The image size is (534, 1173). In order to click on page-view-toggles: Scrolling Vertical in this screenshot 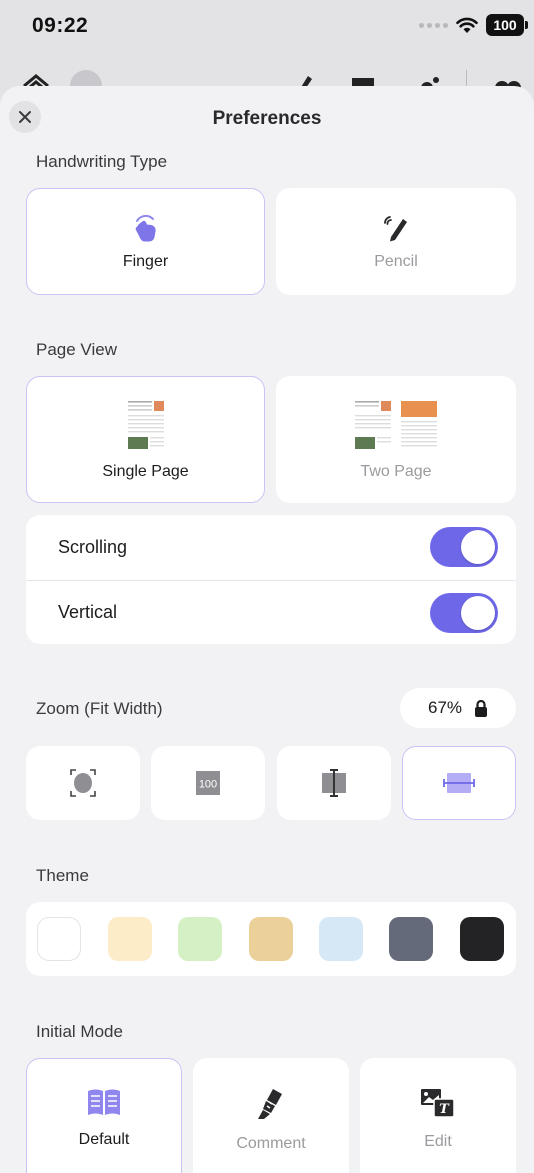, I will do `click(271, 579)`.